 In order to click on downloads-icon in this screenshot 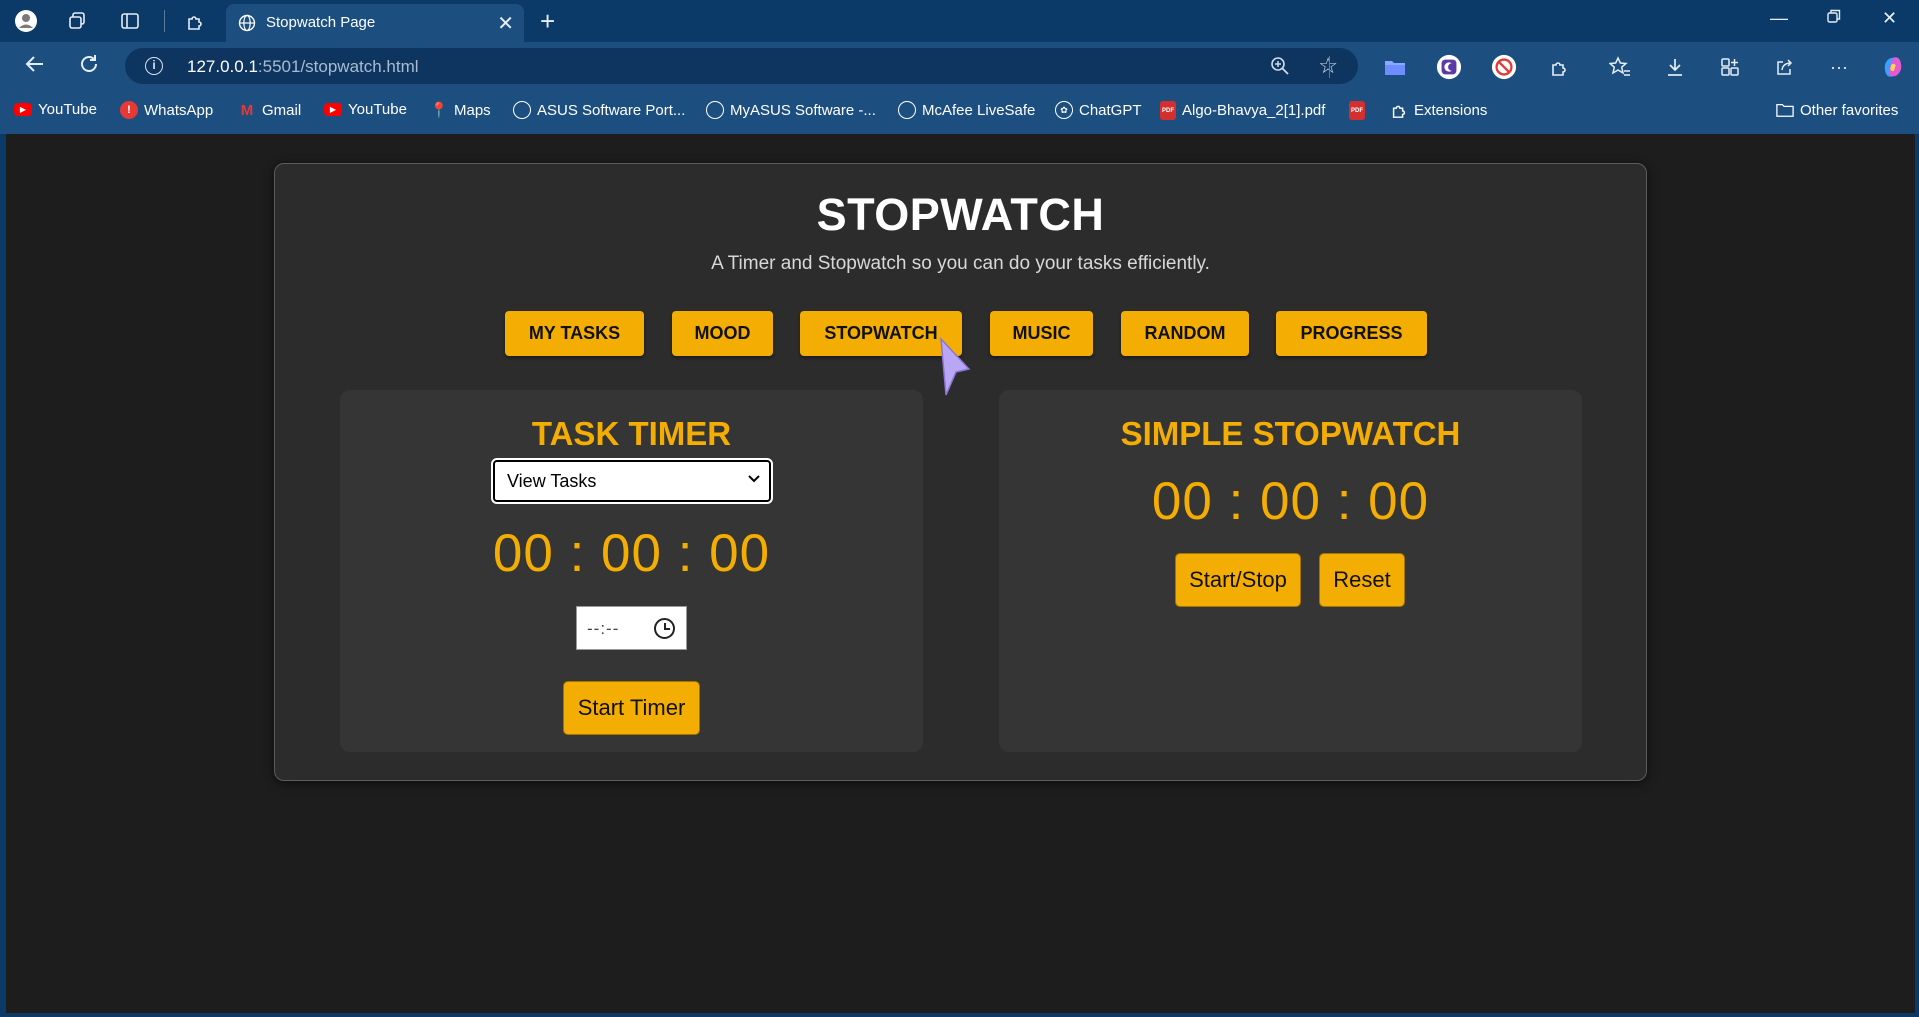, I will do `click(1675, 67)`.